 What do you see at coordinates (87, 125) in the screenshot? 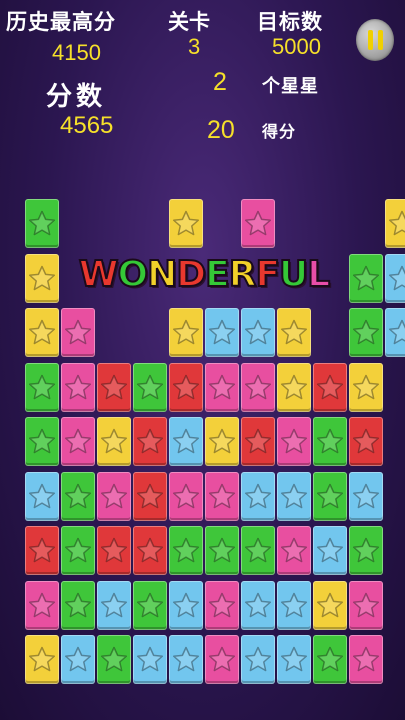
I see `score-value: 4565` at bounding box center [87, 125].